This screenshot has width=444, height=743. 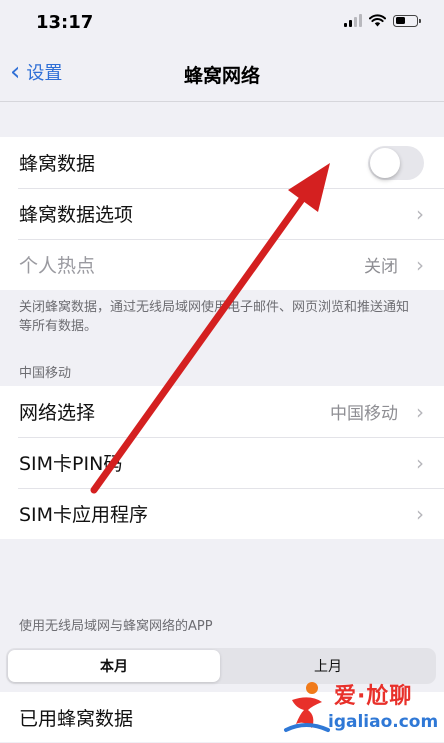 I want to click on navigation-bar: ‹ 设置 蜂窝网络, so click(x=222, y=74).